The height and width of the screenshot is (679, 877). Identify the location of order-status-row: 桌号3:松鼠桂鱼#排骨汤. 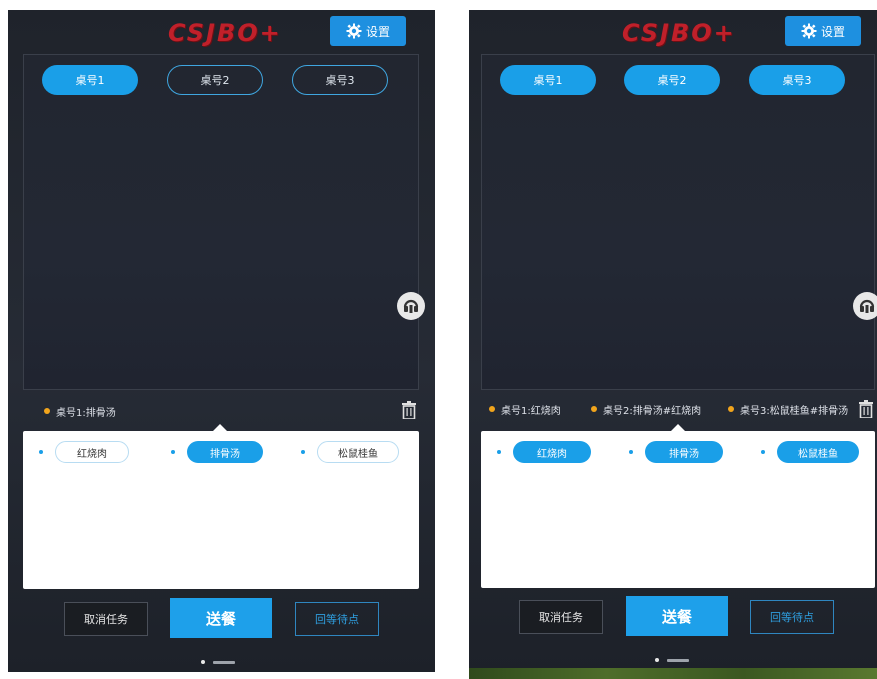
(788, 409).